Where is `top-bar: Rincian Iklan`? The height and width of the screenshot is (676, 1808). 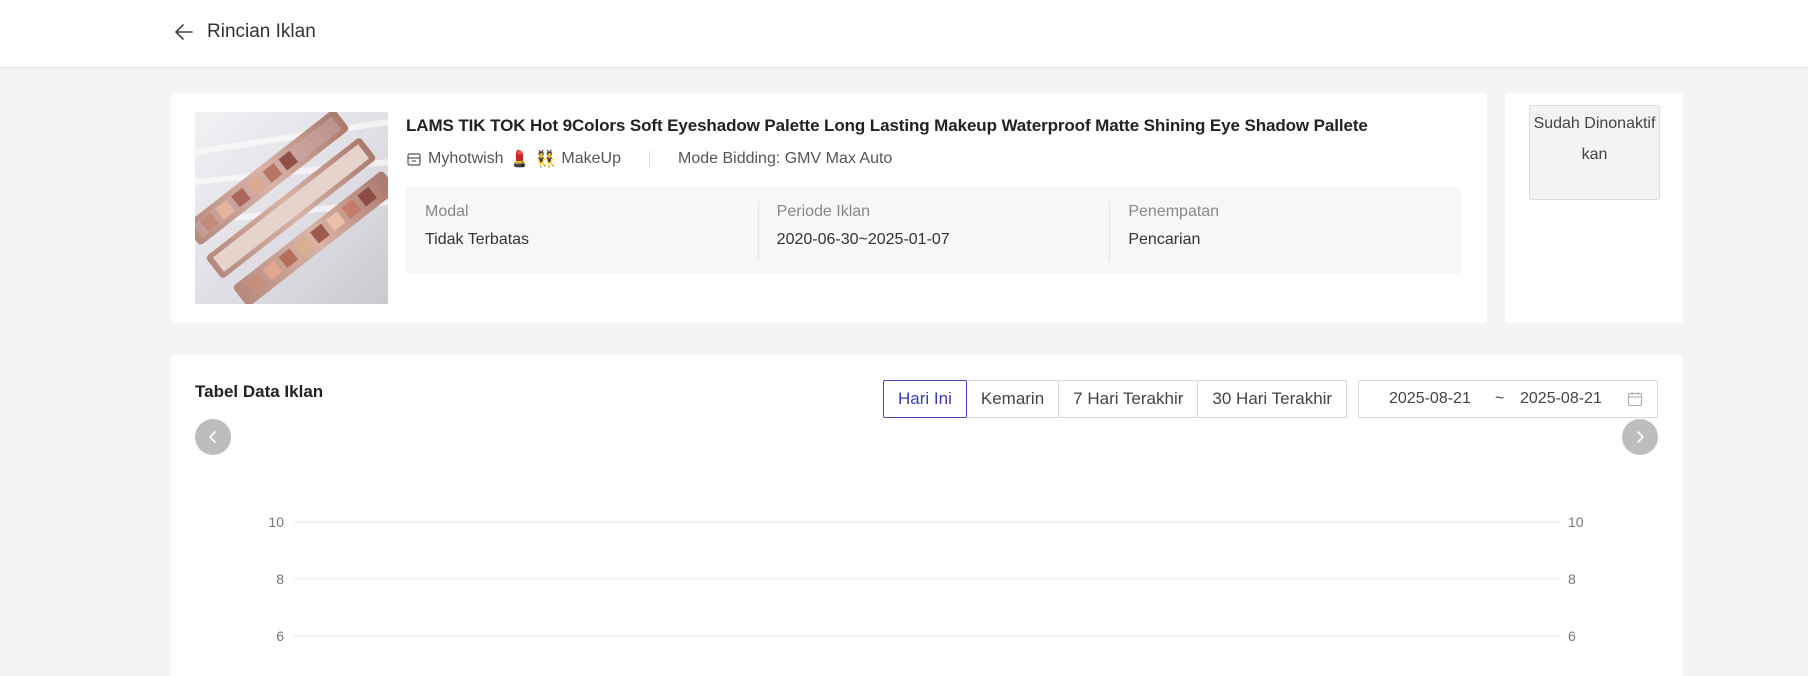
top-bar: Rincian Iklan is located at coordinates (904, 34).